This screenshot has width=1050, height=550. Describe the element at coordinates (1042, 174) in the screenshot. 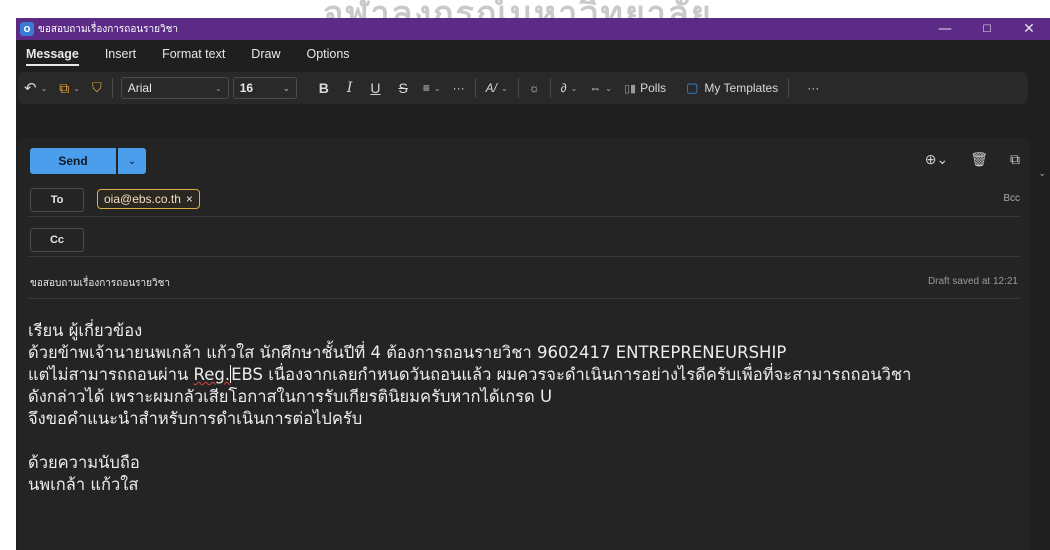

I see `scroll-chevron-icon: ⌄` at that location.